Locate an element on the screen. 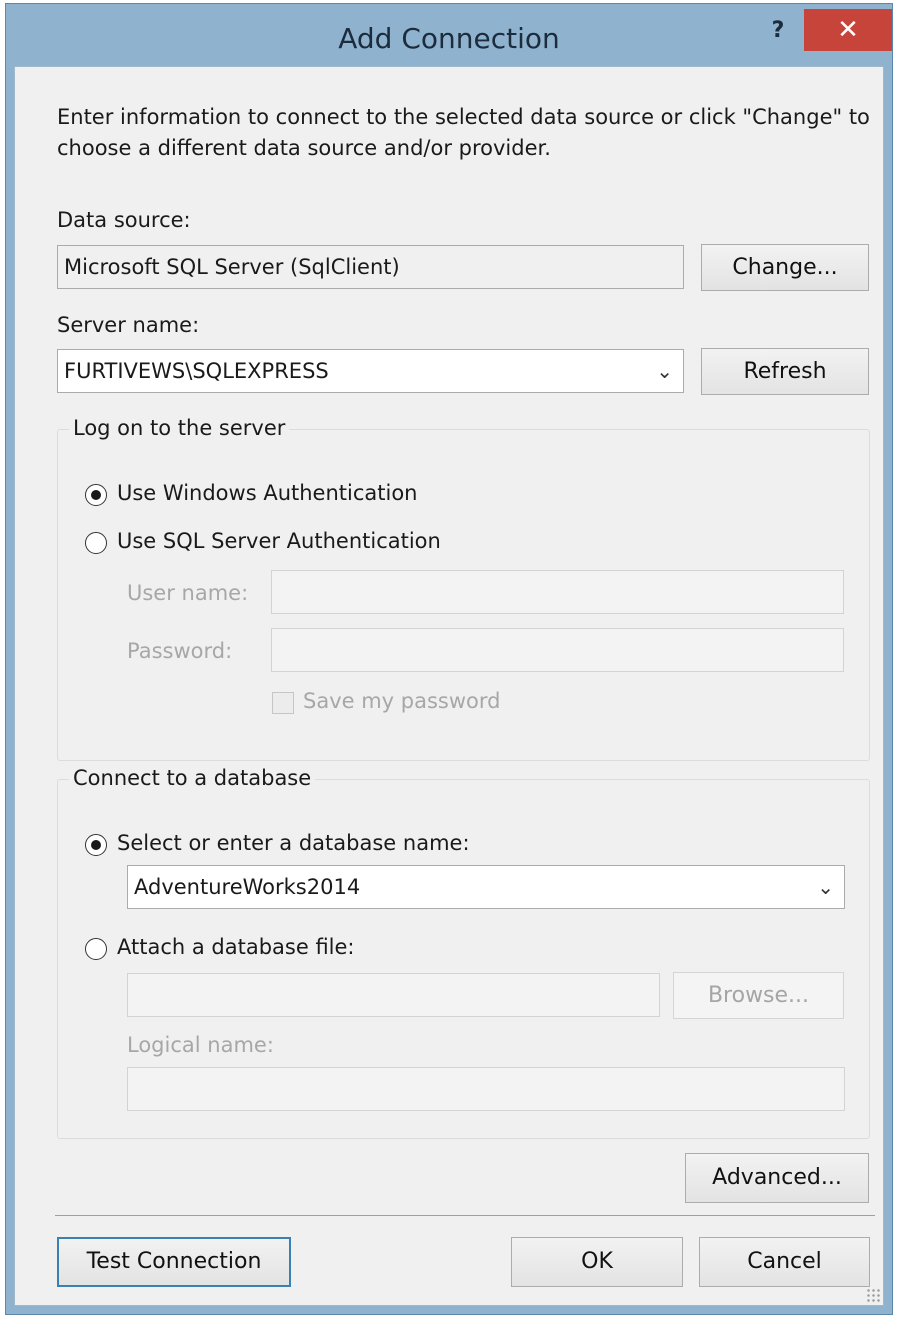 This screenshot has width=899, height=1320. cancel-button: Cancel is located at coordinates (784, 1262).